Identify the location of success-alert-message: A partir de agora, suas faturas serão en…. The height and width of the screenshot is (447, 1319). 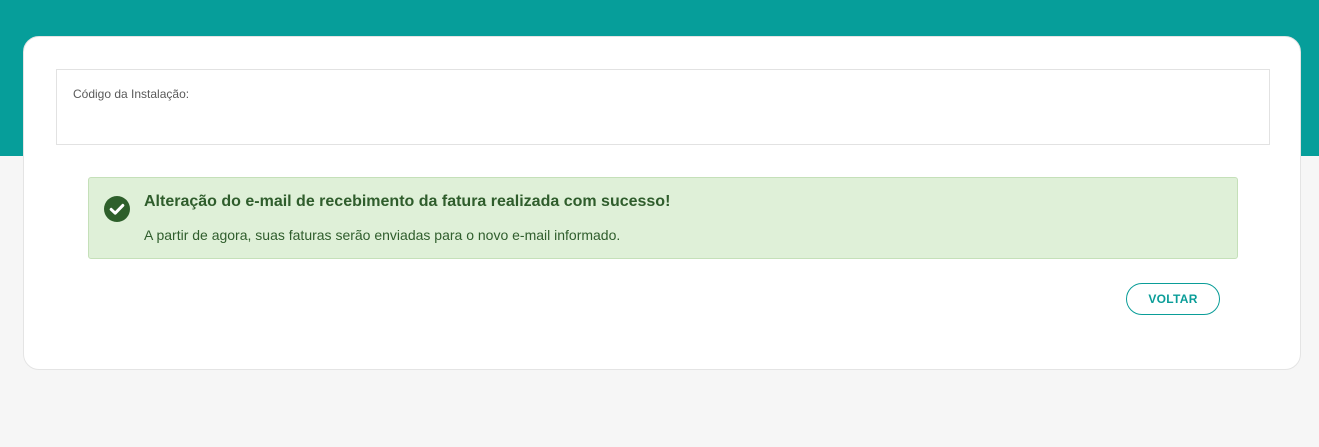
(382, 235).